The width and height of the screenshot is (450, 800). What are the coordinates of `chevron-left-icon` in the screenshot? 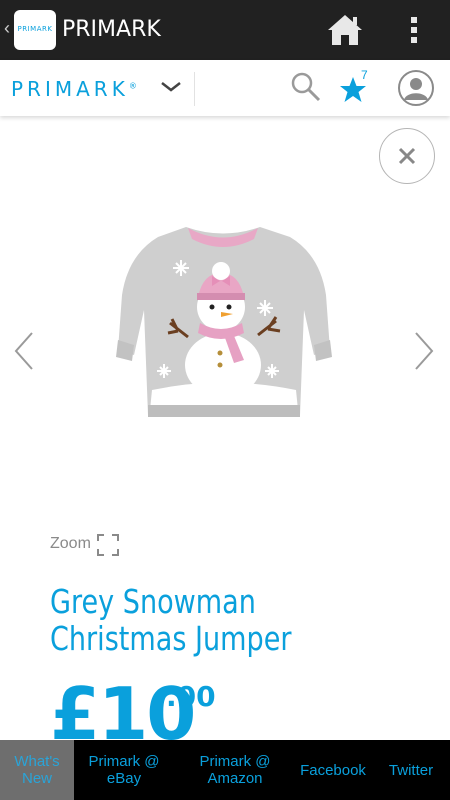 It's located at (24, 351).